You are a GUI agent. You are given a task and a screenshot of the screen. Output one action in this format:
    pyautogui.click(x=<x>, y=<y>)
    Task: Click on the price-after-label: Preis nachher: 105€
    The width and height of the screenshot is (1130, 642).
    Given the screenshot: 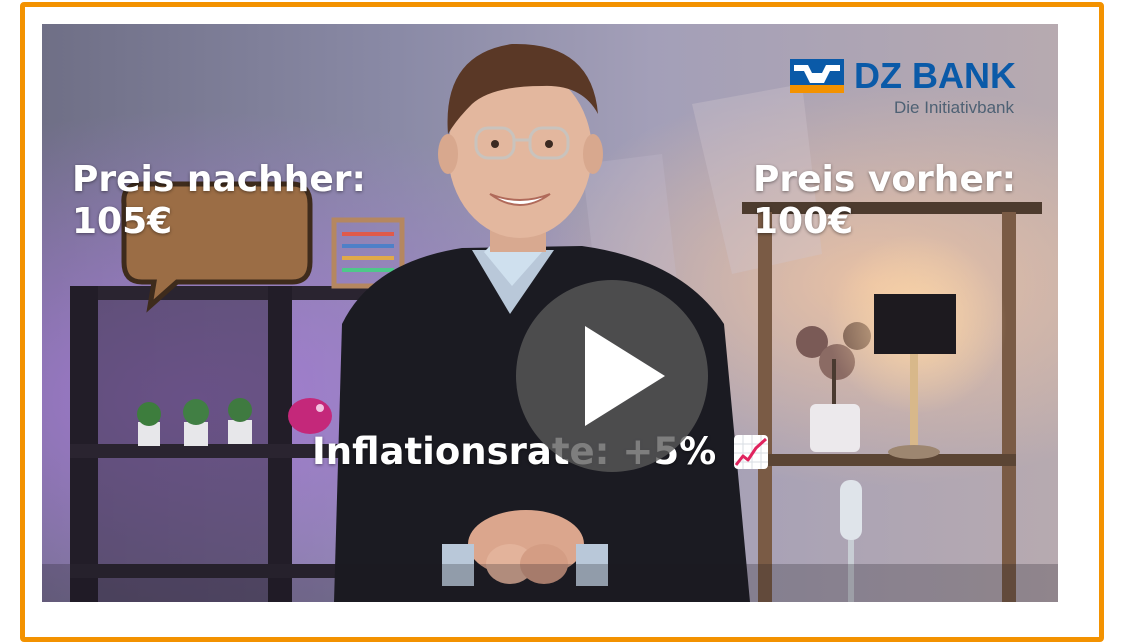 What is the action you would take?
    pyautogui.click(x=219, y=201)
    